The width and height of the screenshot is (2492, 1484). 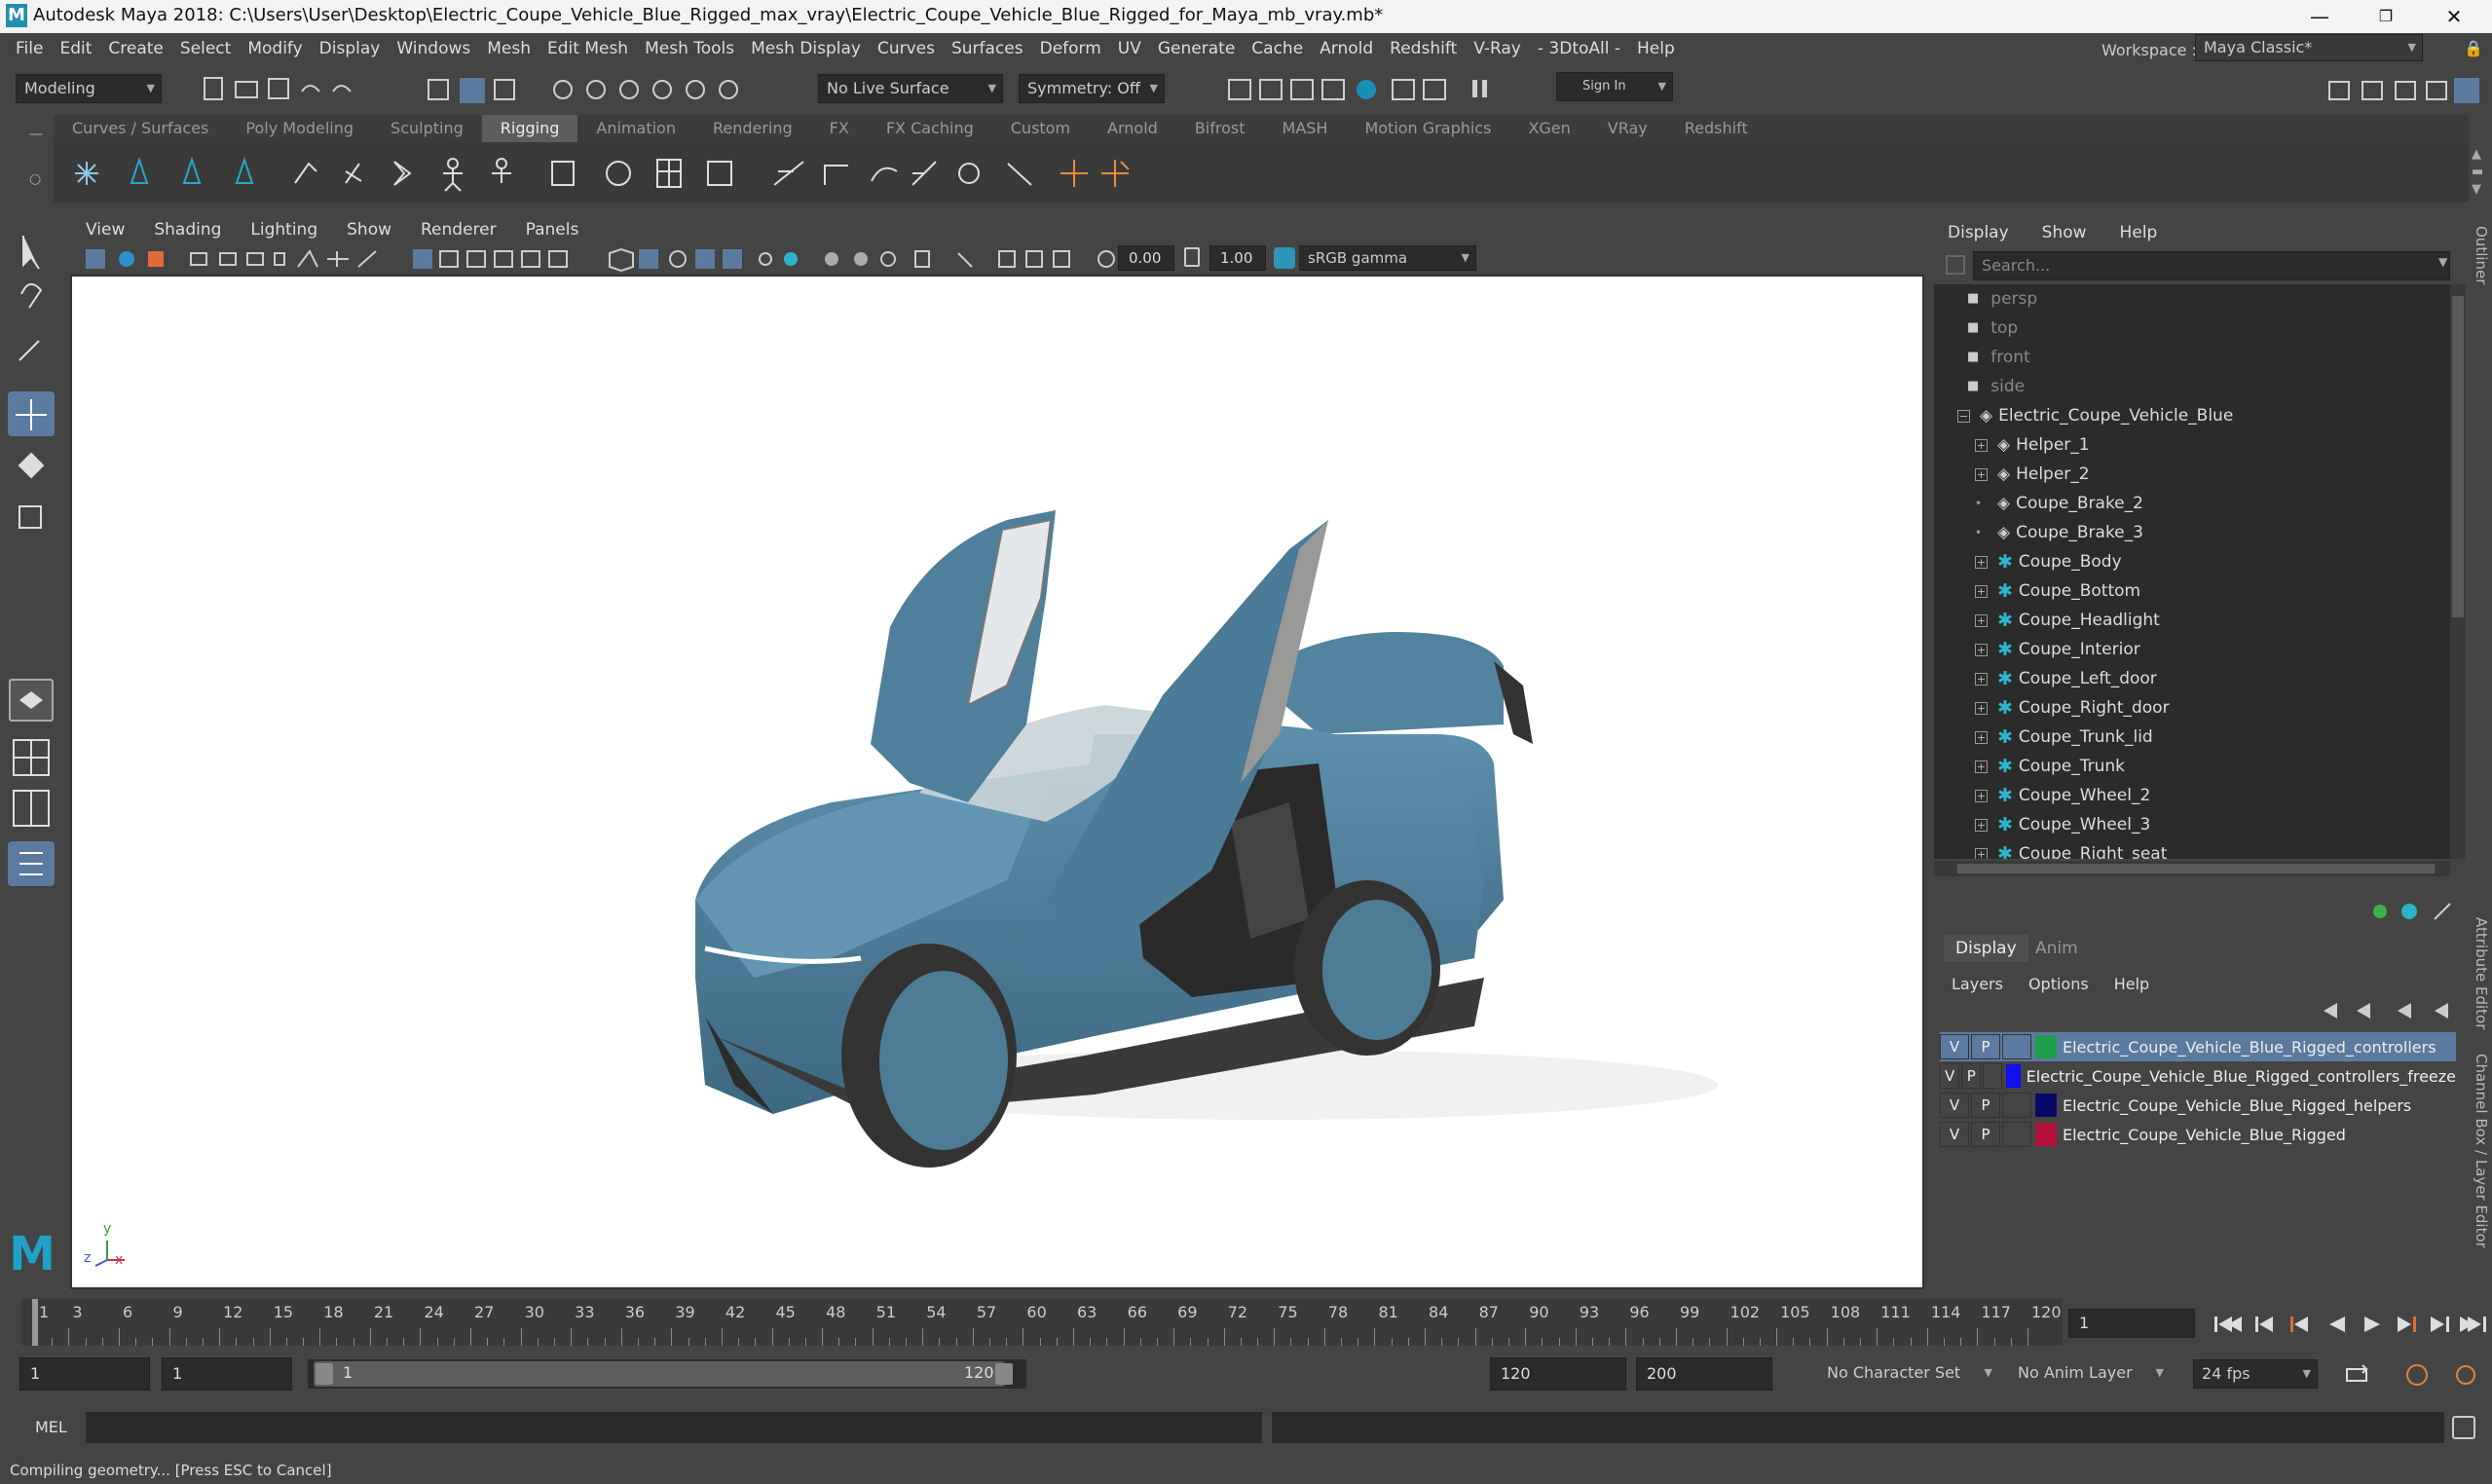 What do you see at coordinates (2481, 1151) in the screenshot?
I see `tab-channel-box: Channel Box / Layer Editor` at bounding box center [2481, 1151].